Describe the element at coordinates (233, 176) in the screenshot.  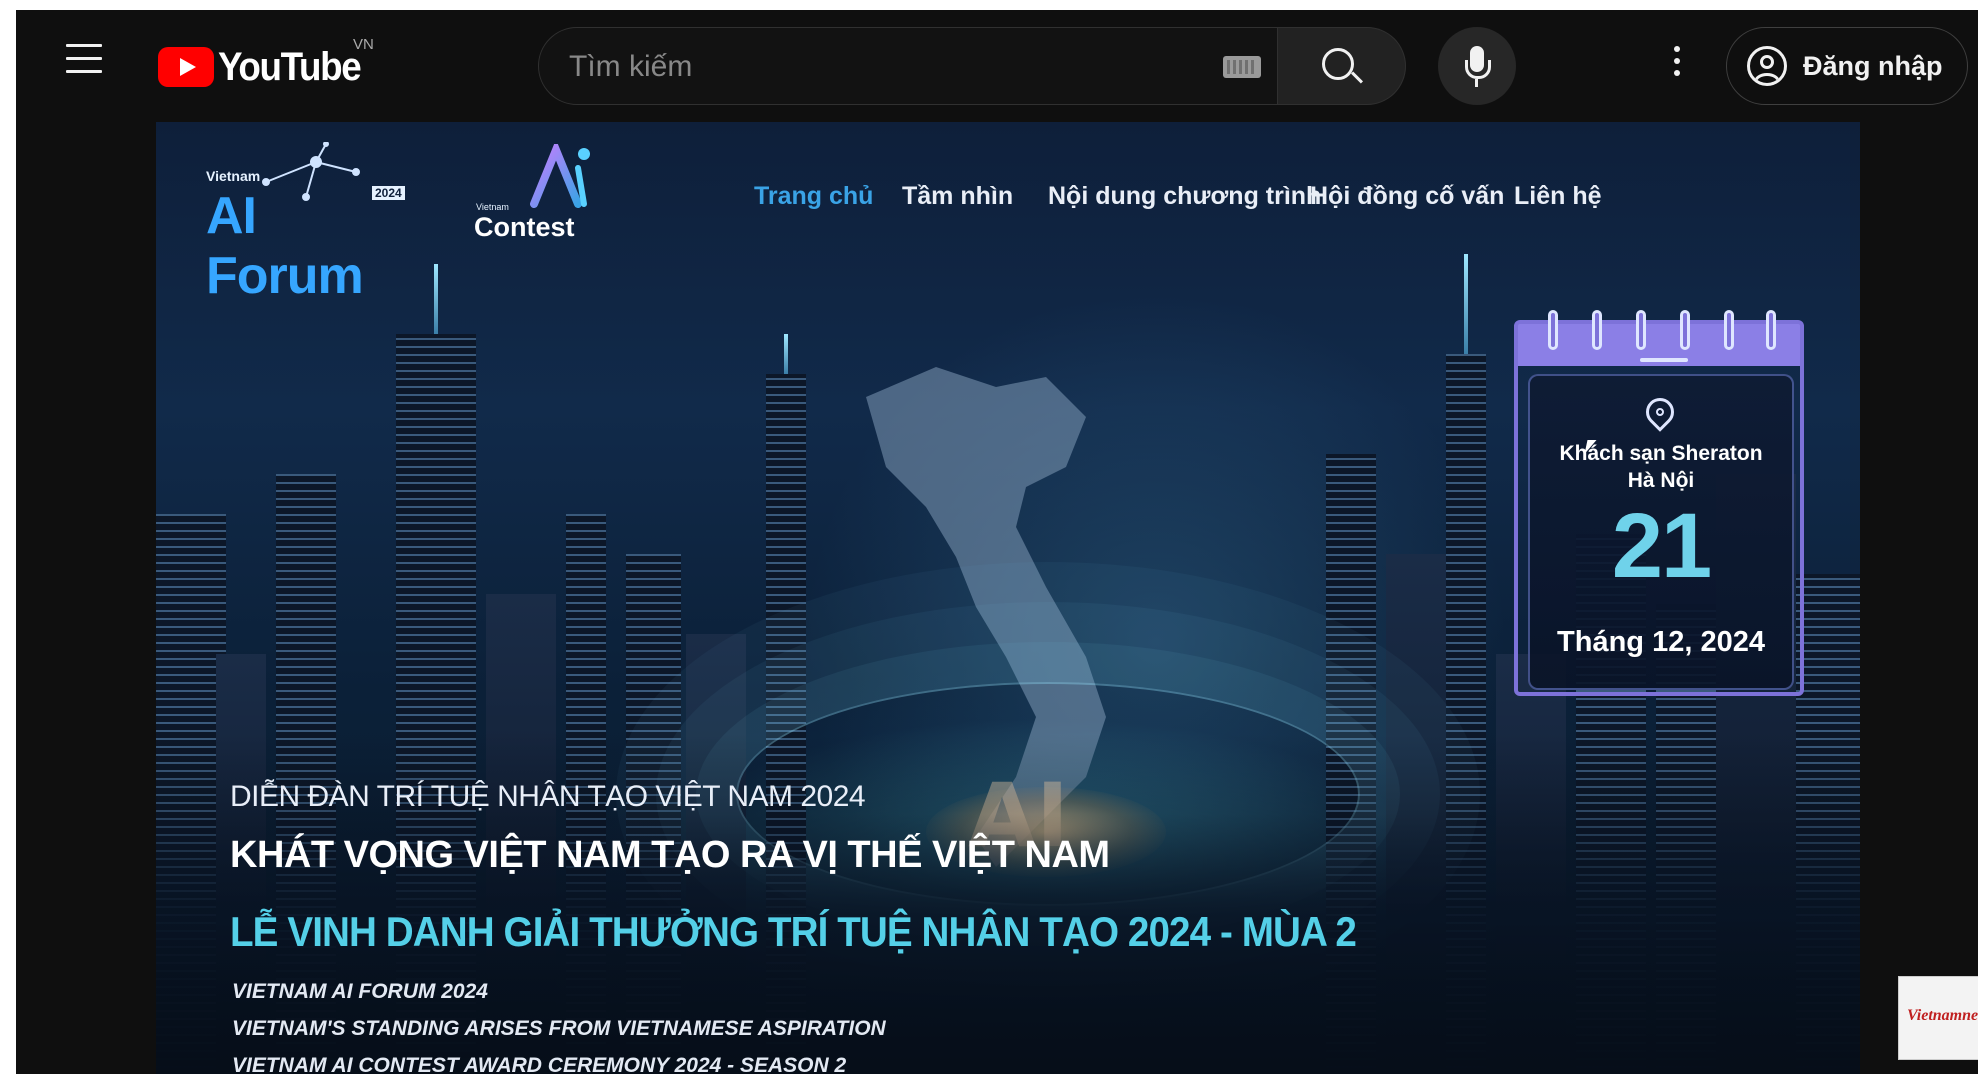
I see `ai-forum-country: Vietnam` at that location.